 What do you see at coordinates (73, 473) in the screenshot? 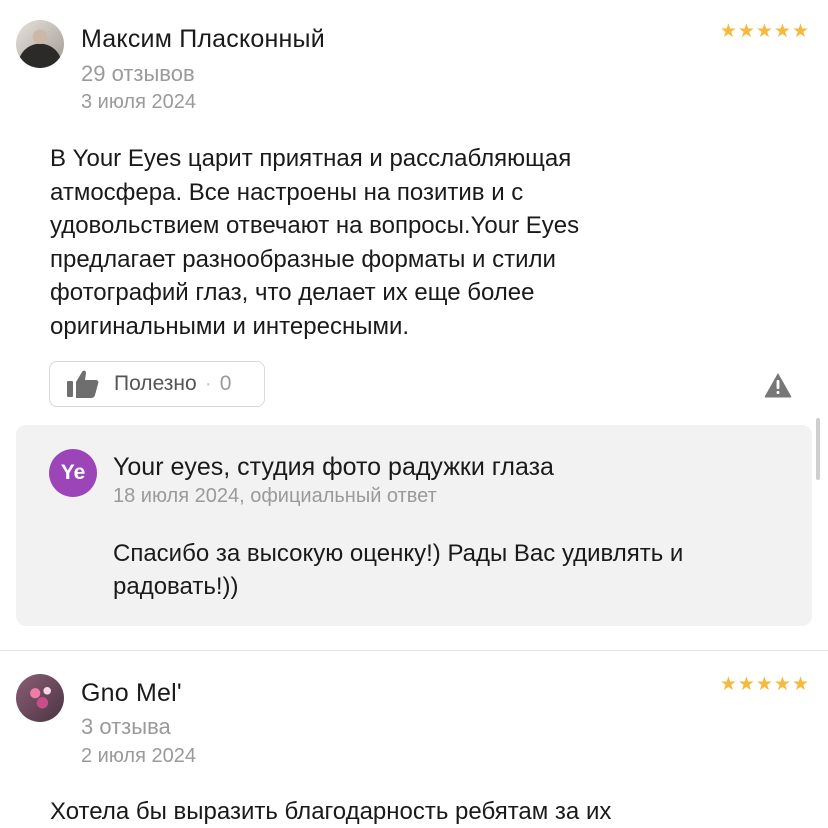
I see `org-avatar: Ye` at bounding box center [73, 473].